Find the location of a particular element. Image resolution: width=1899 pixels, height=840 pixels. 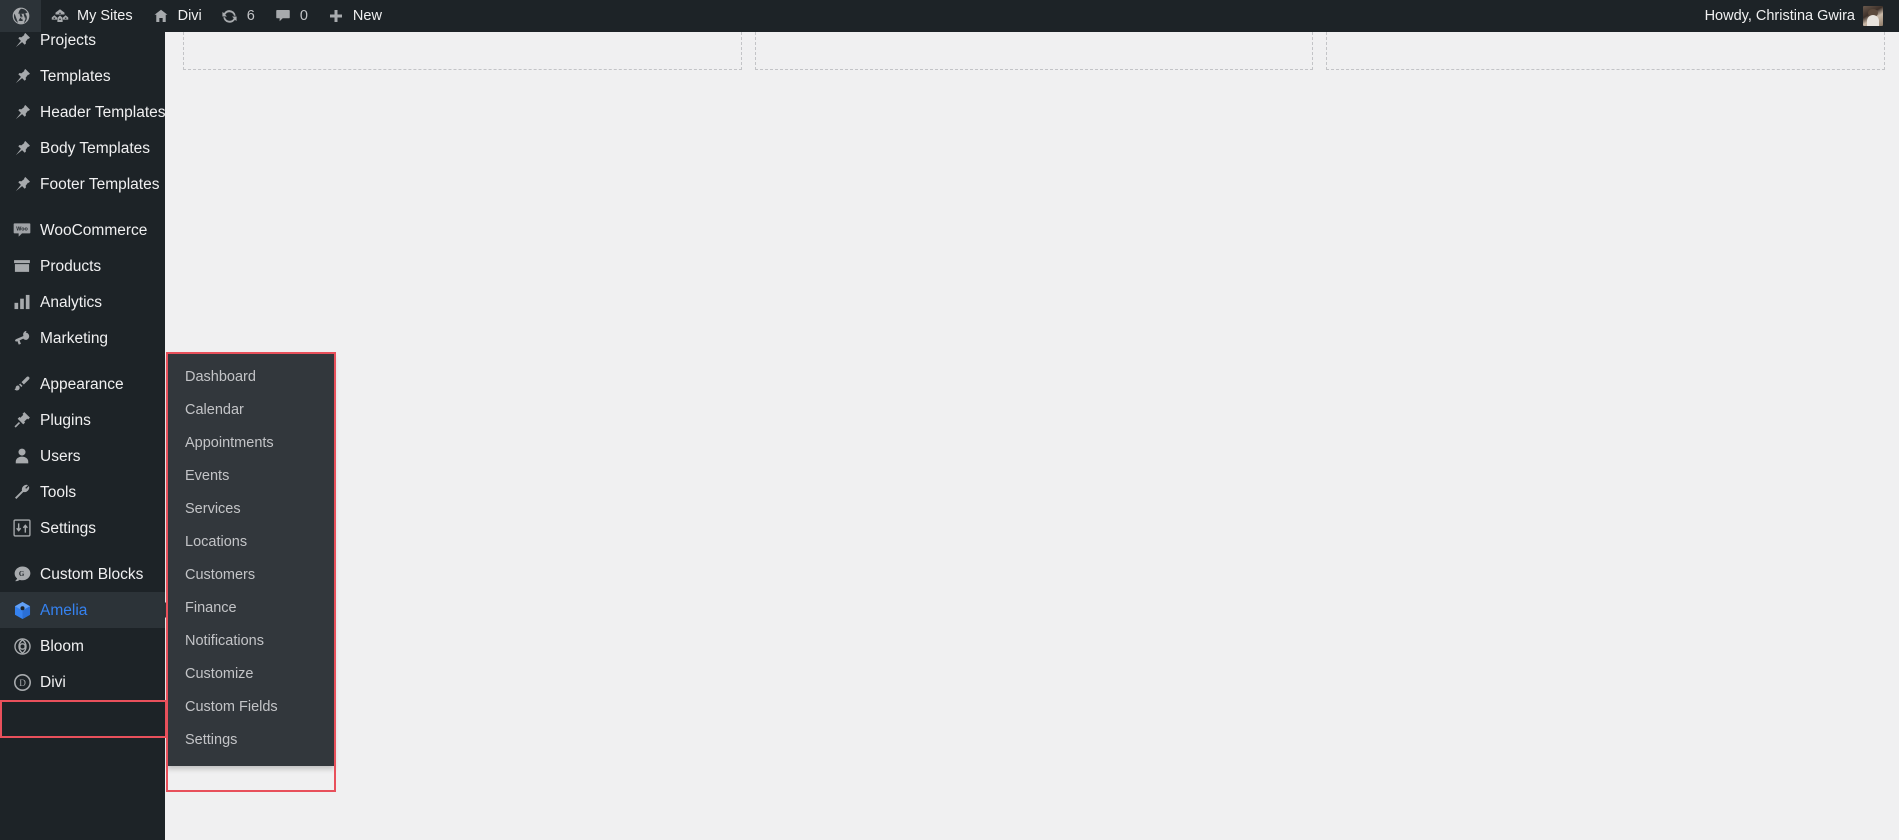

account-menu-button: Howdy, Christina Gwira is located at coordinates (1794, 16).